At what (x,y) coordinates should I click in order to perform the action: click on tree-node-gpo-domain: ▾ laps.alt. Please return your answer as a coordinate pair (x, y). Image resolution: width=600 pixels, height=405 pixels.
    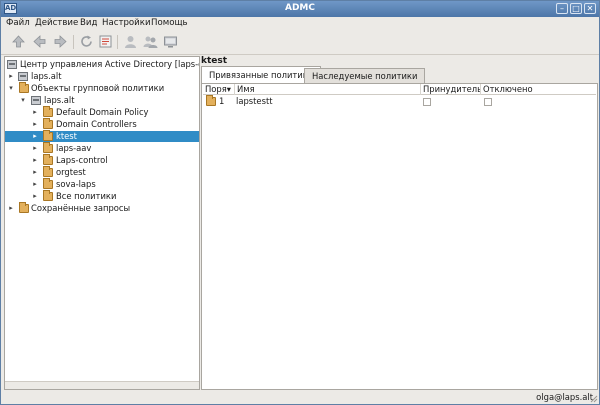
    Looking at the image, I should click on (102, 100).